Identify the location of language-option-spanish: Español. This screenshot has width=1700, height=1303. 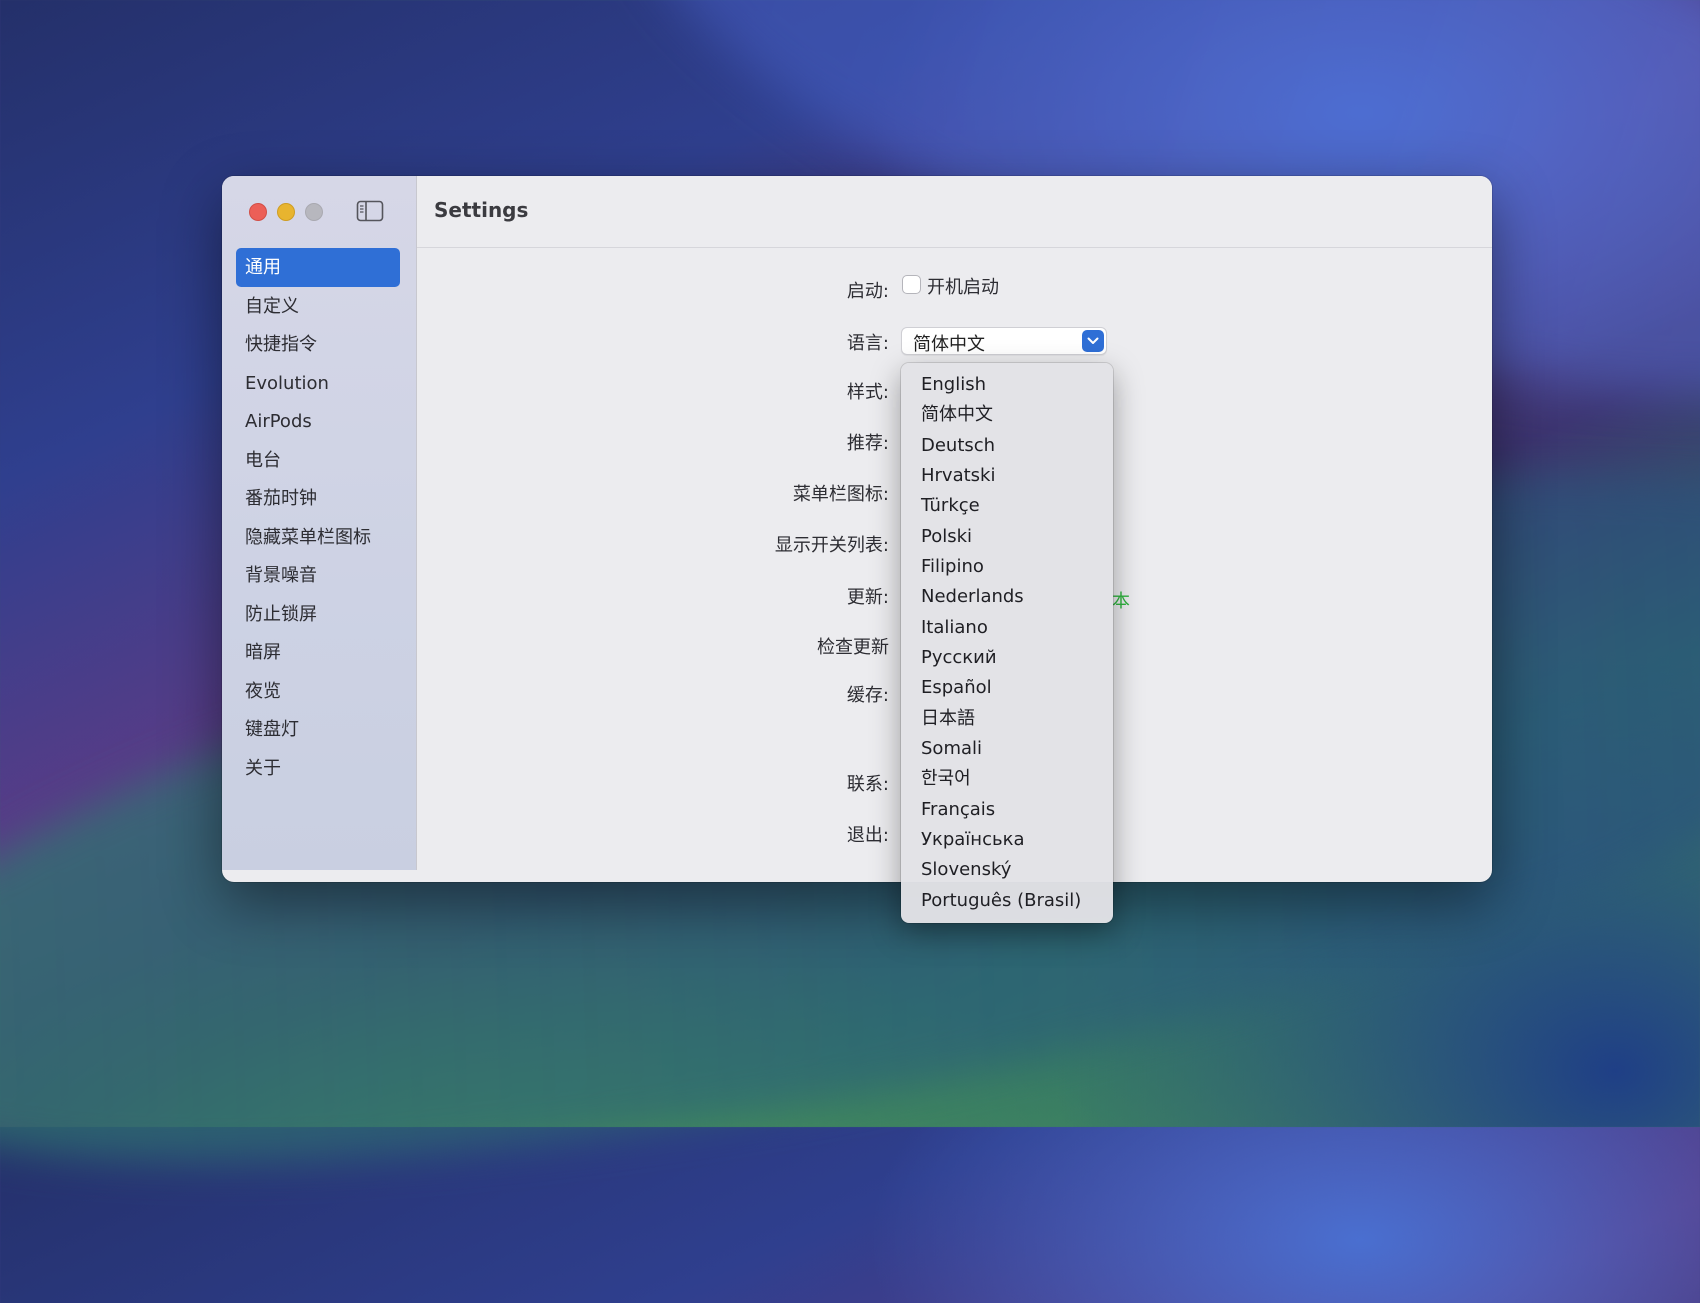
(956, 688).